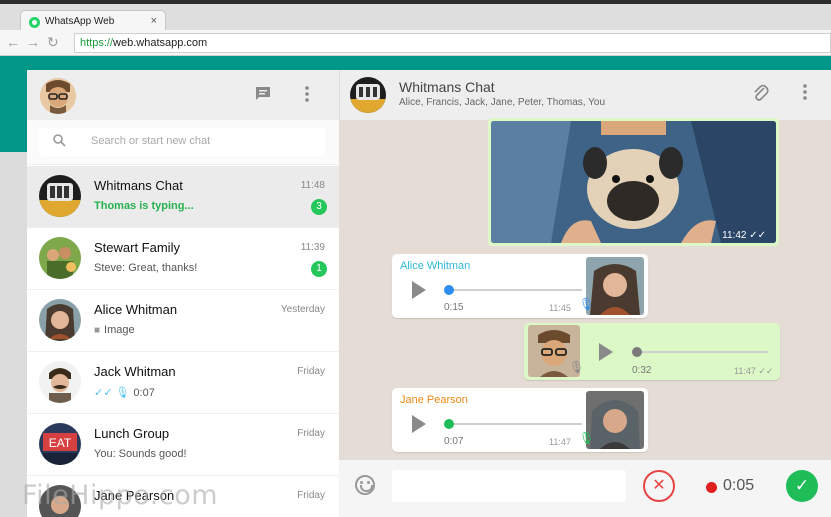  I want to click on search-box, so click(182, 142).